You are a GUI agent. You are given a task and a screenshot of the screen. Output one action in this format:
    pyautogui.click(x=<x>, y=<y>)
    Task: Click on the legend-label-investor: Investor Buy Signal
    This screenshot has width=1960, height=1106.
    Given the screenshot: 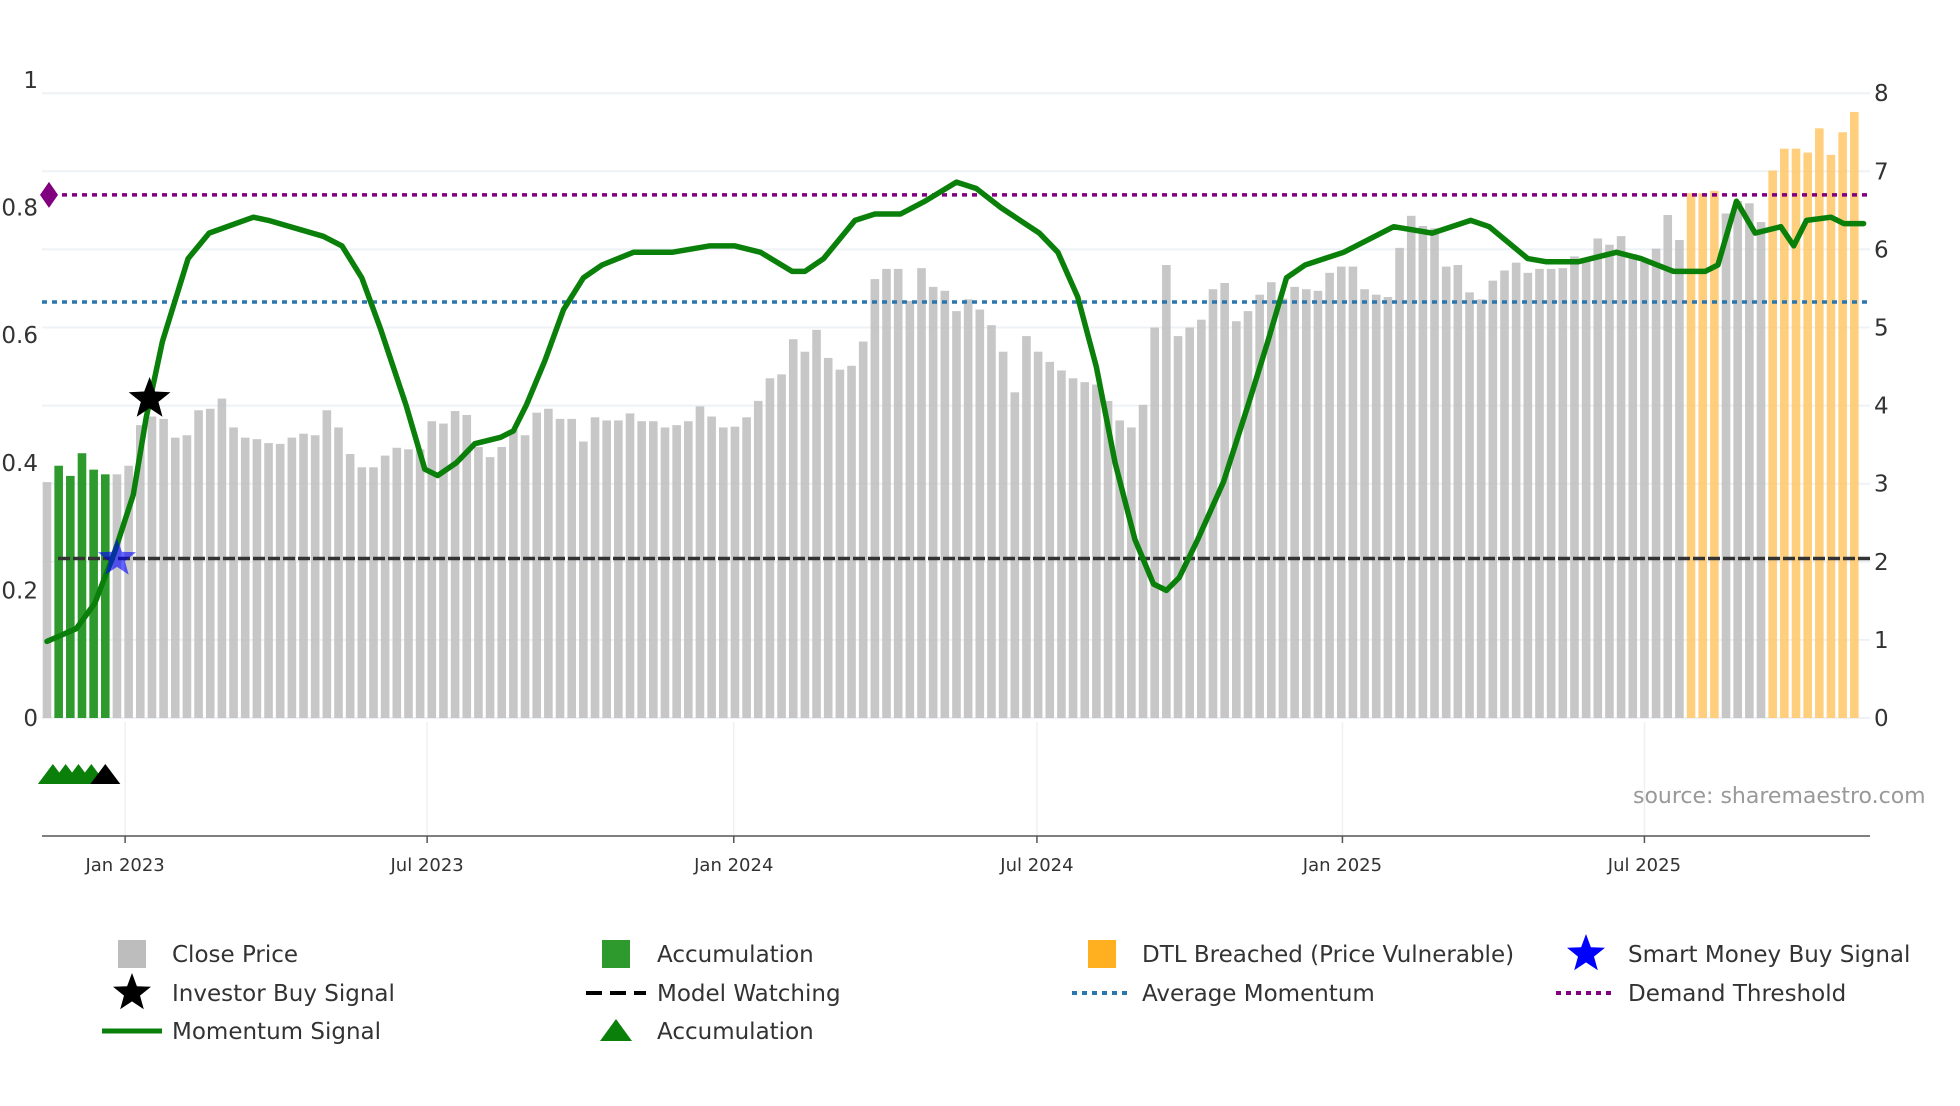 What is the action you would take?
    pyautogui.click(x=283, y=994)
    